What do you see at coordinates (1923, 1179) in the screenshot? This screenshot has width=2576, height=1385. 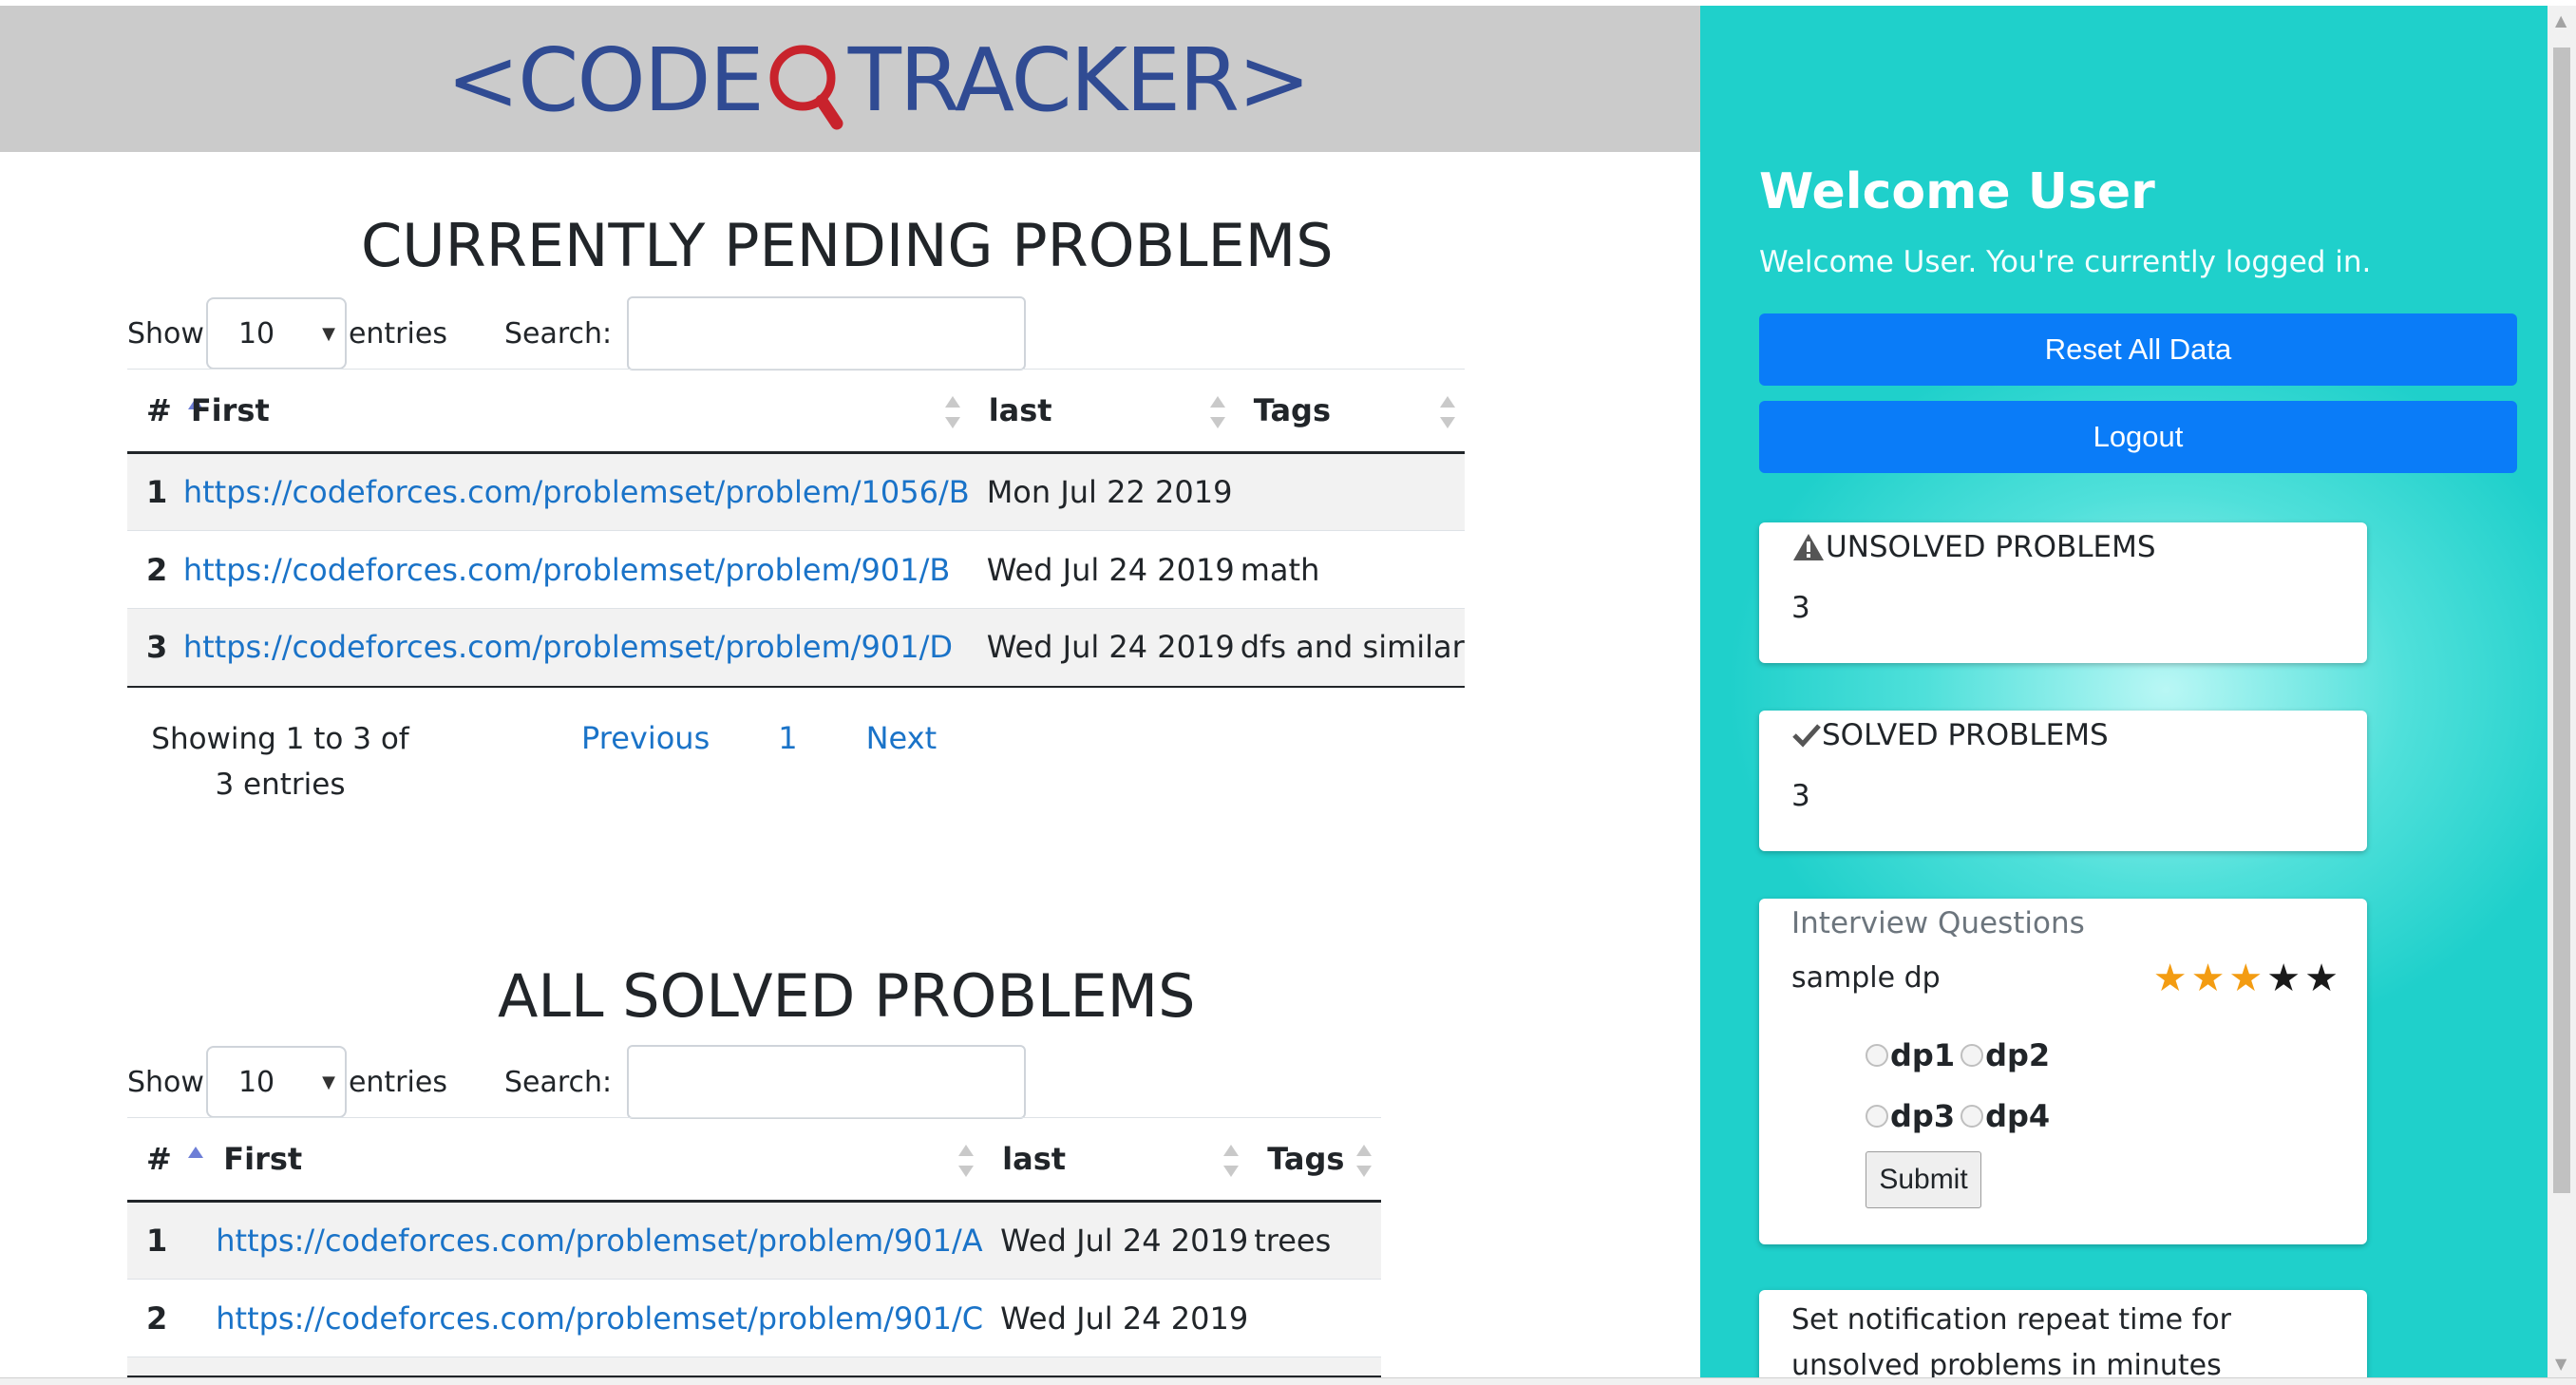 I see `submit-button: Submit` at bounding box center [1923, 1179].